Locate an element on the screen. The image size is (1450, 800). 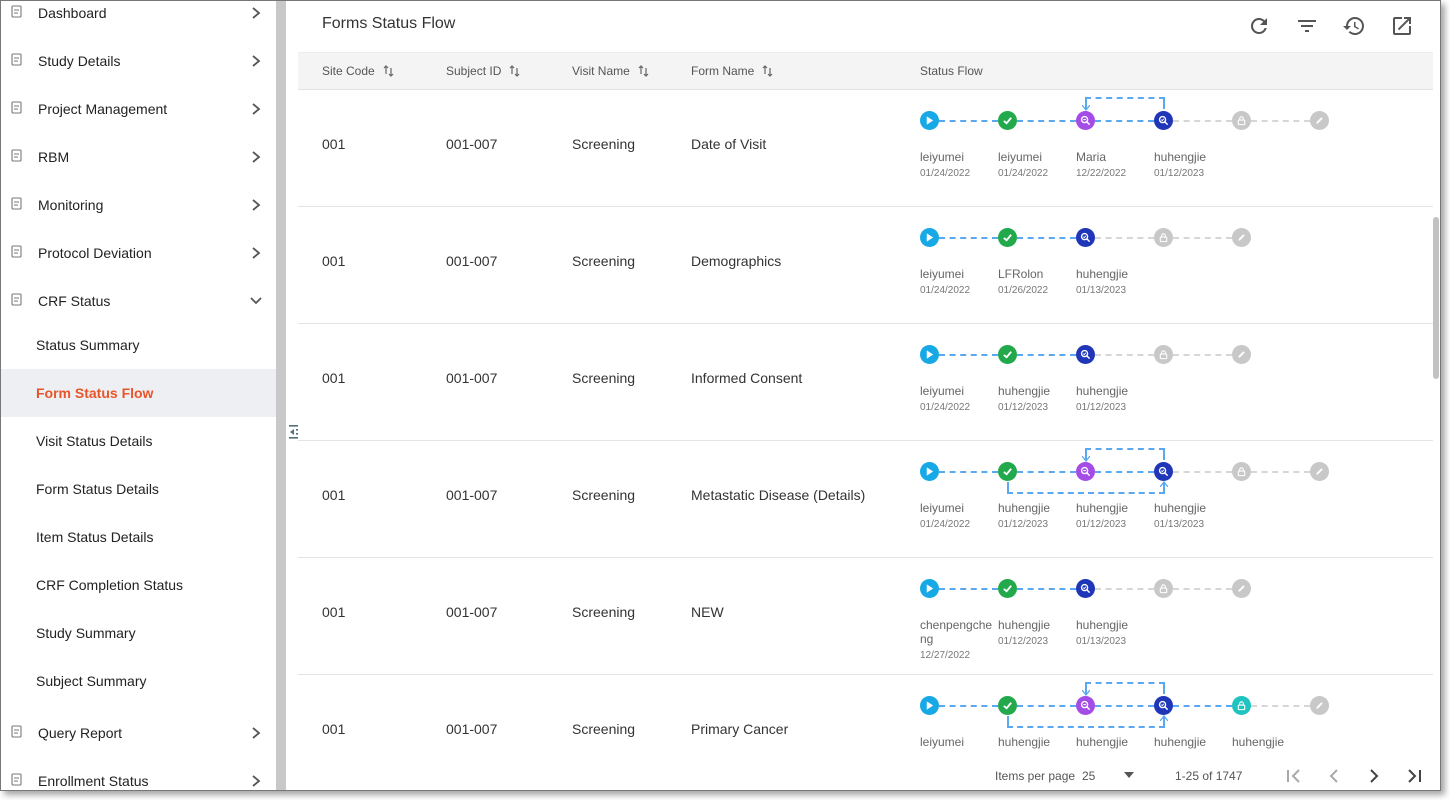
column-label: Subject ID is located at coordinates (474, 71).